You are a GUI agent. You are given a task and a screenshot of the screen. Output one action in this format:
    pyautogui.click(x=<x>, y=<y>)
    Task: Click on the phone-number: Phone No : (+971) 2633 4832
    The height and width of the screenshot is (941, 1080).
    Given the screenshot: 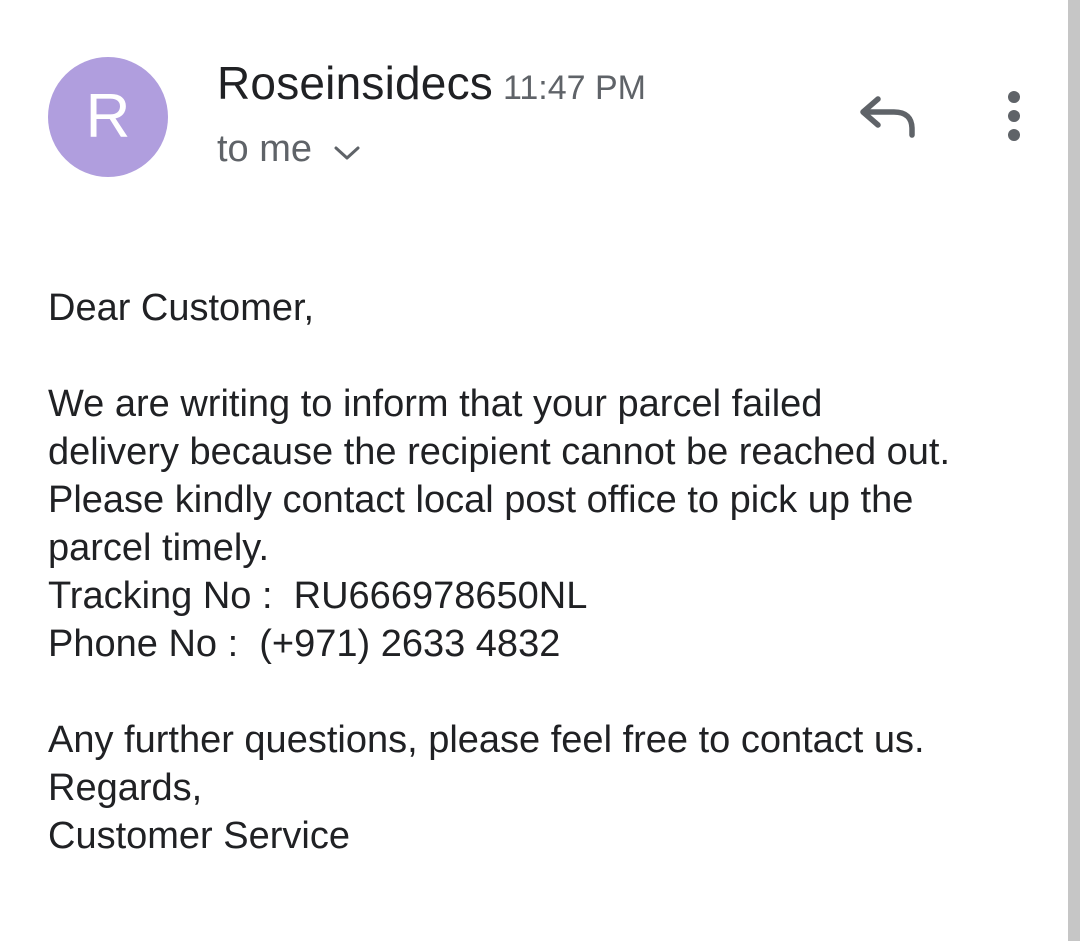 What is the action you would take?
    pyautogui.click(x=548, y=644)
    